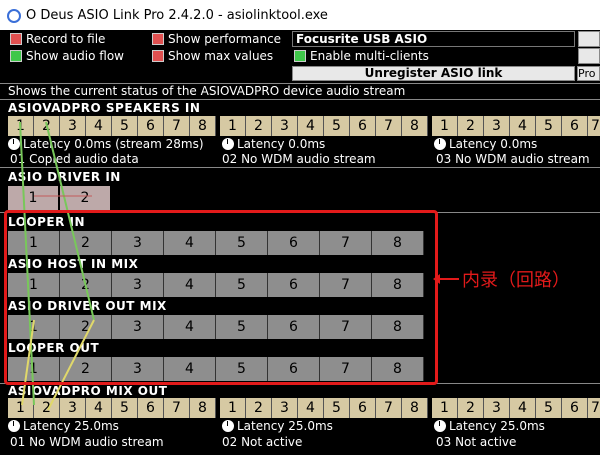 The width and height of the screenshot is (600, 455). What do you see at coordinates (138, 327) in the screenshot?
I see `driver-out-mix-channel: 3` at bounding box center [138, 327].